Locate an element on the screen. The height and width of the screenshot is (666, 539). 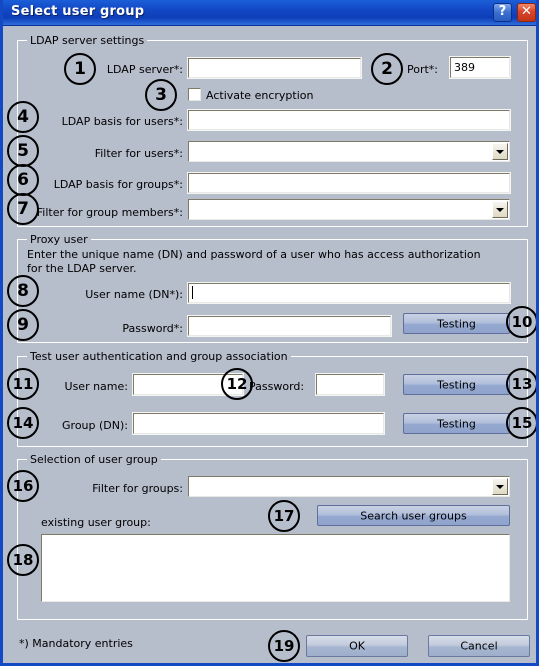
callout-marker-12: 12 is located at coordinates (237, 384).